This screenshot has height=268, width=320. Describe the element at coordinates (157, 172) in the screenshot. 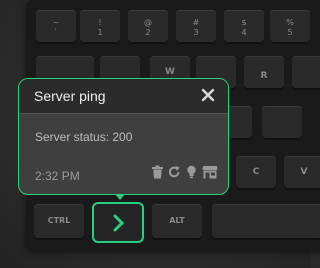

I see `trash-icon` at that location.